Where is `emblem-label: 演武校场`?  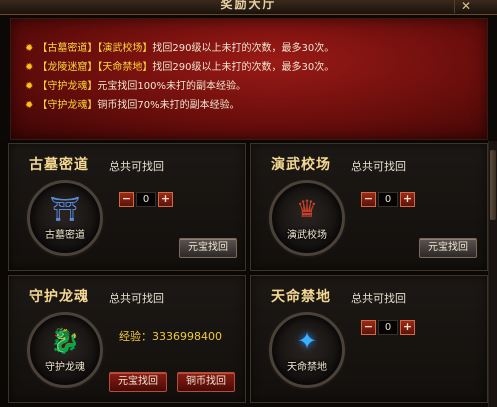 emblem-label: 演武校场 is located at coordinates (307, 235).